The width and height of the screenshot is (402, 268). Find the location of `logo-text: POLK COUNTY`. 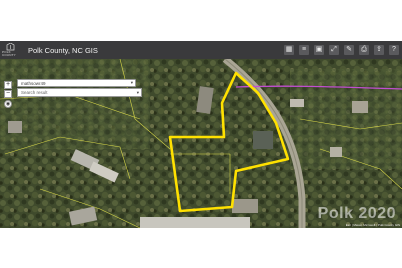

logo-text: POLK COUNTY is located at coordinates (9, 53).